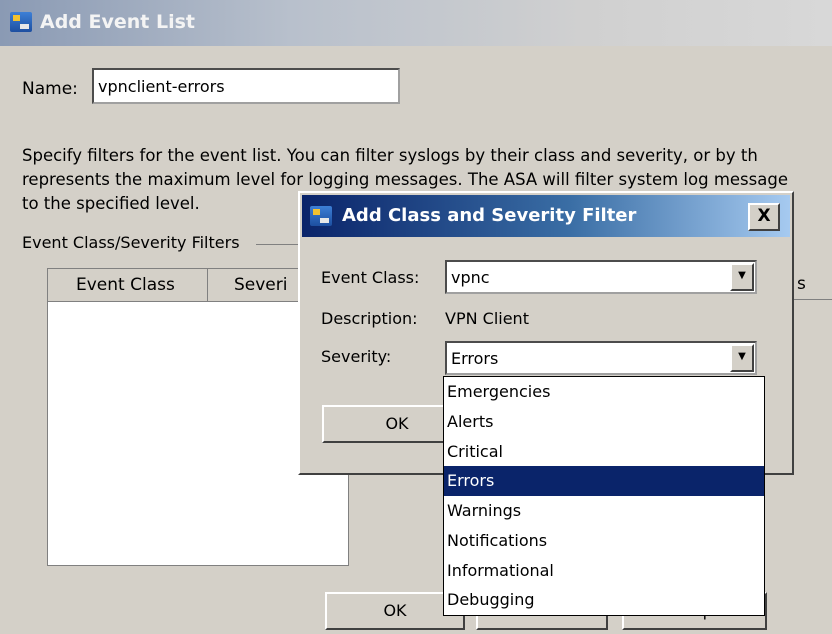 Image resolution: width=832 pixels, height=634 pixels. I want to click on filters-group-label: Event Class/Severity Filters, so click(134, 242).